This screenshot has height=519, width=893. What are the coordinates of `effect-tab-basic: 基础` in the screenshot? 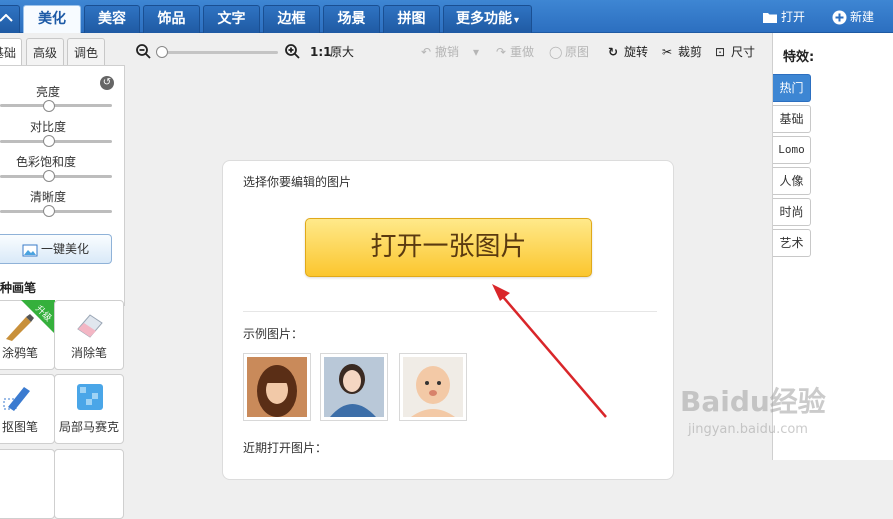 It's located at (792, 119).